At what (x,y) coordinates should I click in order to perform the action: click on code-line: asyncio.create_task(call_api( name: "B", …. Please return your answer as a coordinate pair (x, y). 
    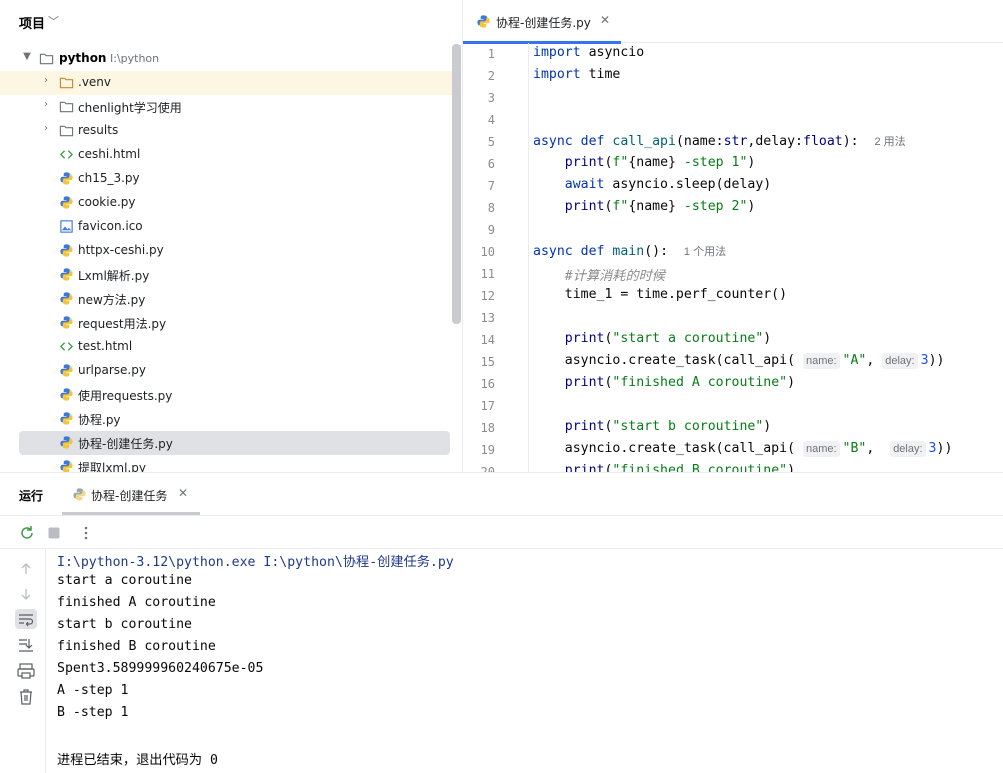
    Looking at the image, I should click on (743, 449).